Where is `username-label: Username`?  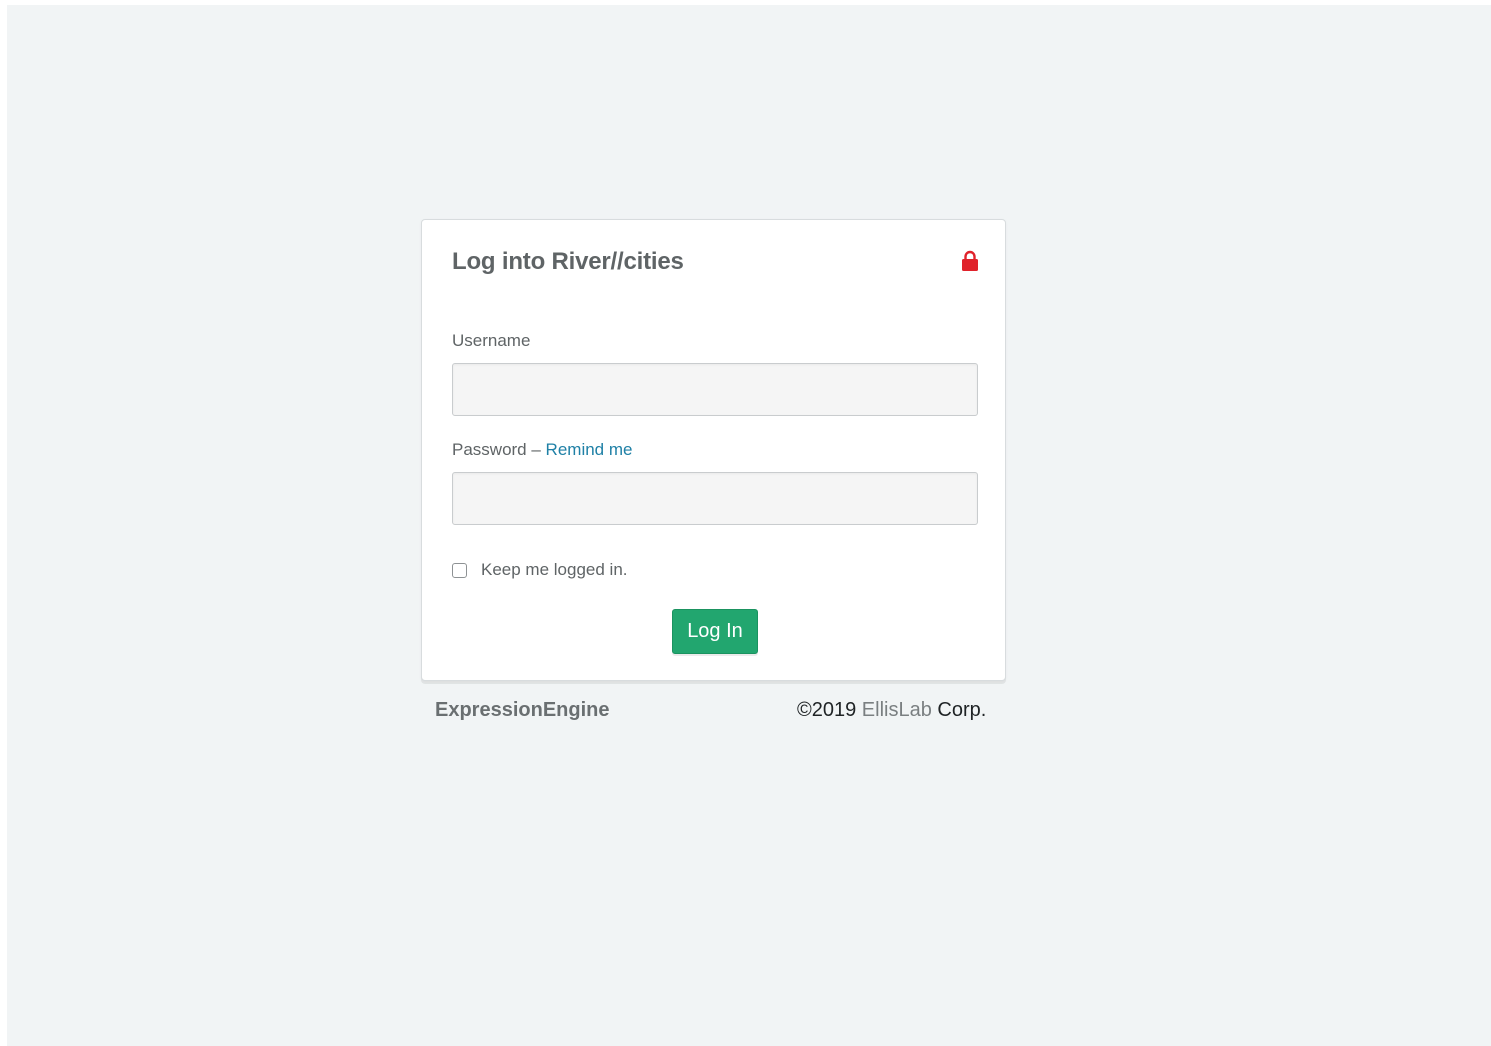 username-label: Username is located at coordinates (491, 340).